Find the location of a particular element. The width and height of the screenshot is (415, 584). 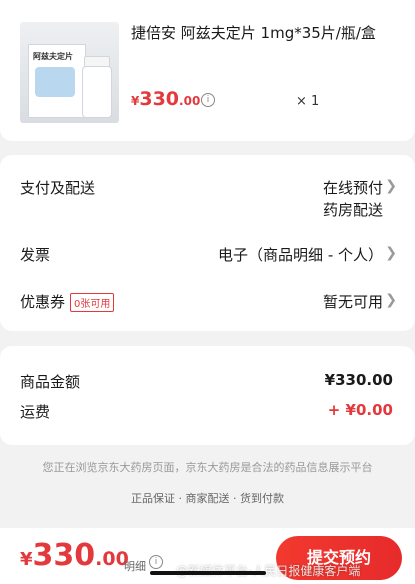

box-graphic is located at coordinates (55, 82).